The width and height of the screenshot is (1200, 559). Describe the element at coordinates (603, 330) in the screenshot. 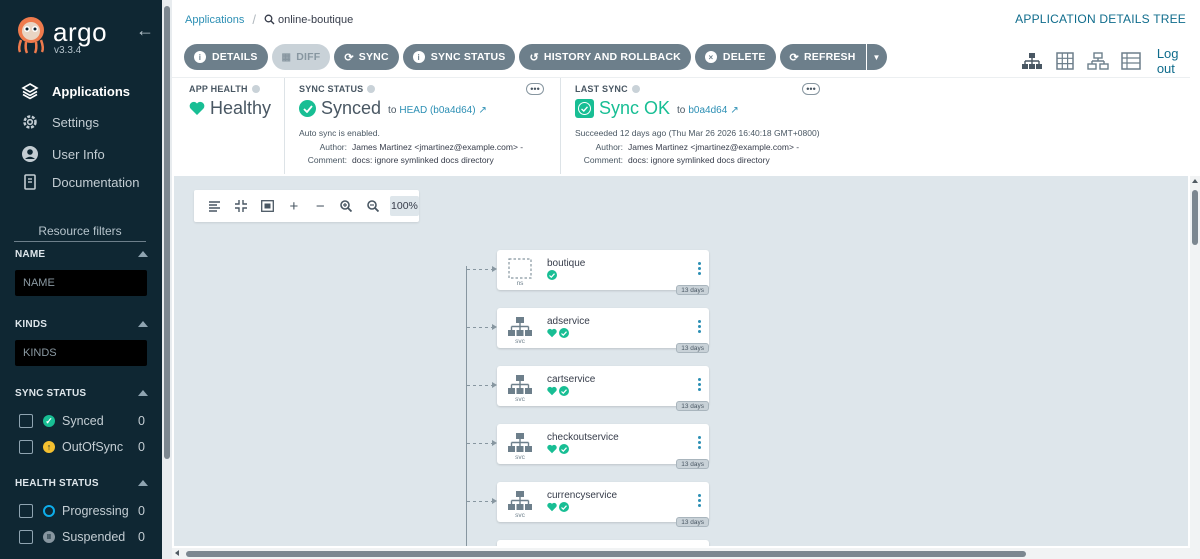

I see `resource-node-adservice: svc adservice 13 days` at that location.